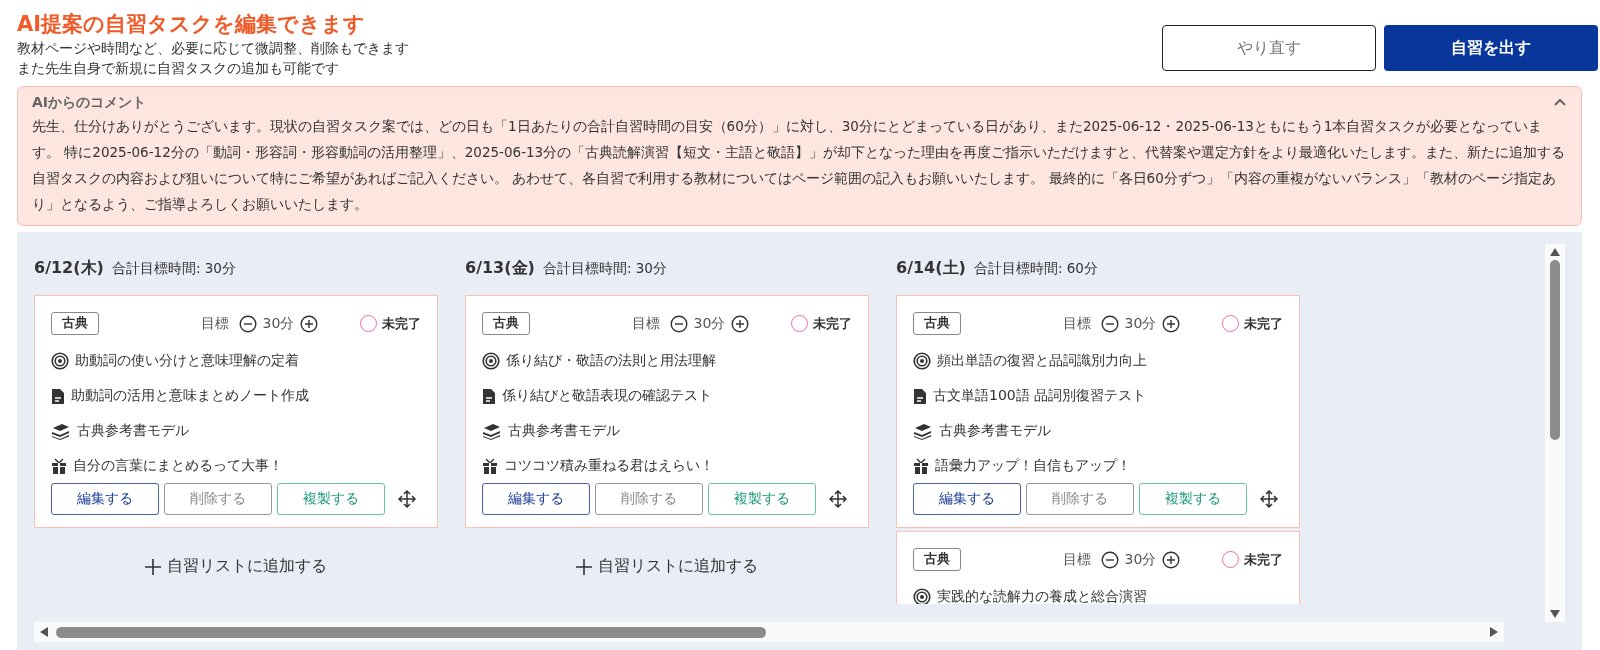 The width and height of the screenshot is (1600, 650). I want to click on scroll-right-arrow-icon, so click(1494, 632).